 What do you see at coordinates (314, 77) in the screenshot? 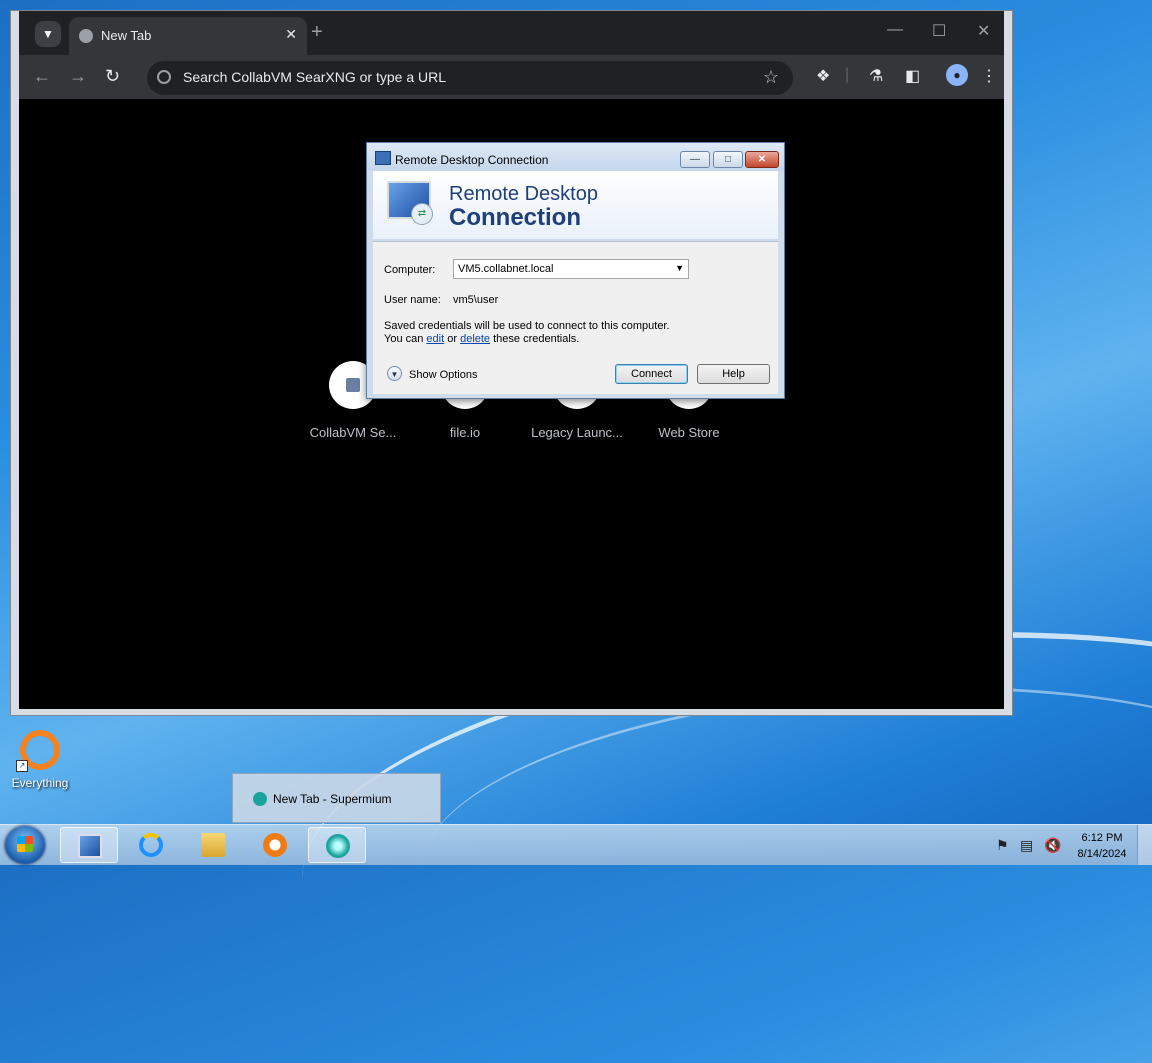
I see `omnibox-placeholder: Search CollabVM SearXNG or type a URL` at bounding box center [314, 77].